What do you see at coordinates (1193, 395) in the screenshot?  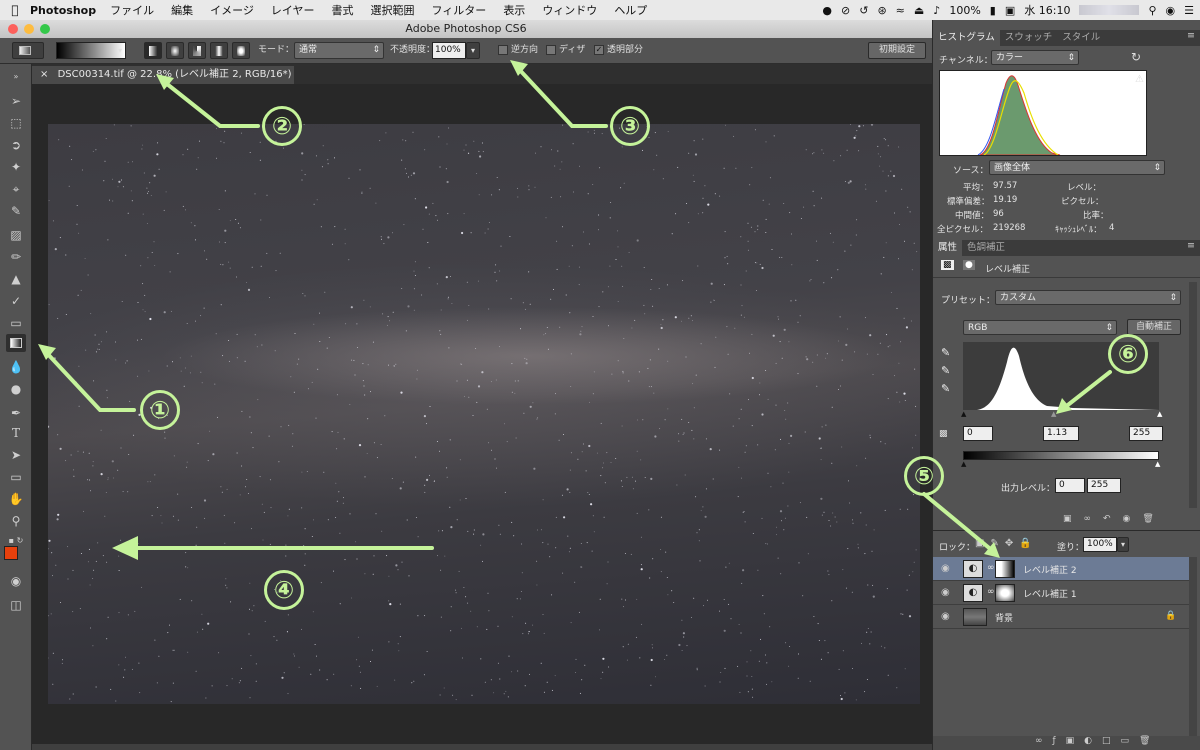 I see `properties-scrollbar` at bounding box center [1193, 395].